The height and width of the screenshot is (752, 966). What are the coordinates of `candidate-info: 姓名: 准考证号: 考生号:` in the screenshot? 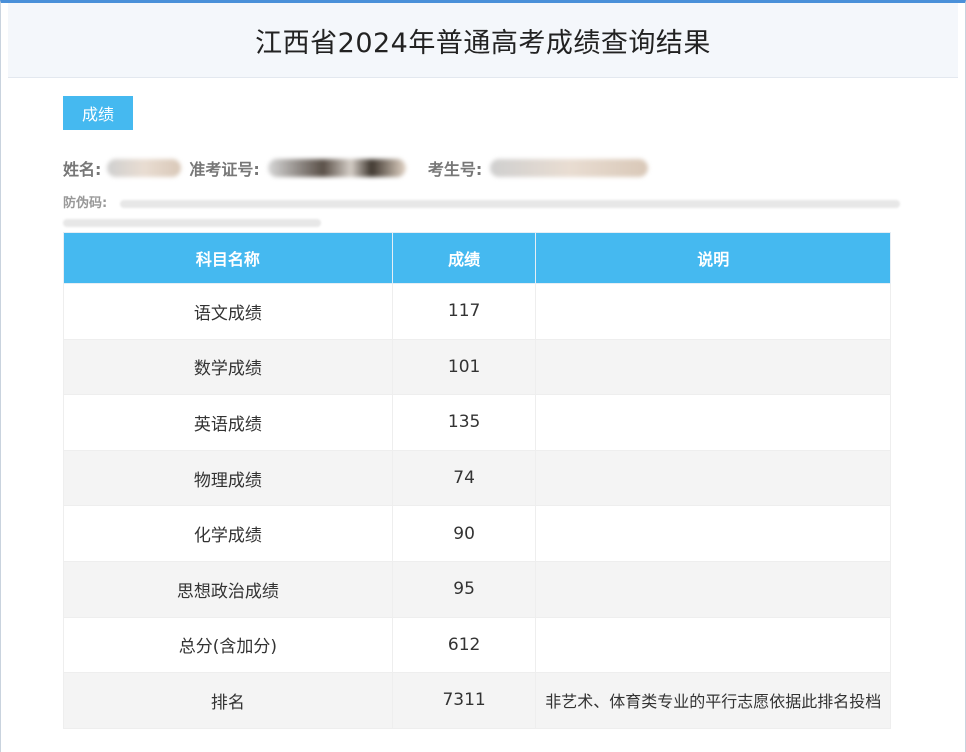 It's located at (356, 168).